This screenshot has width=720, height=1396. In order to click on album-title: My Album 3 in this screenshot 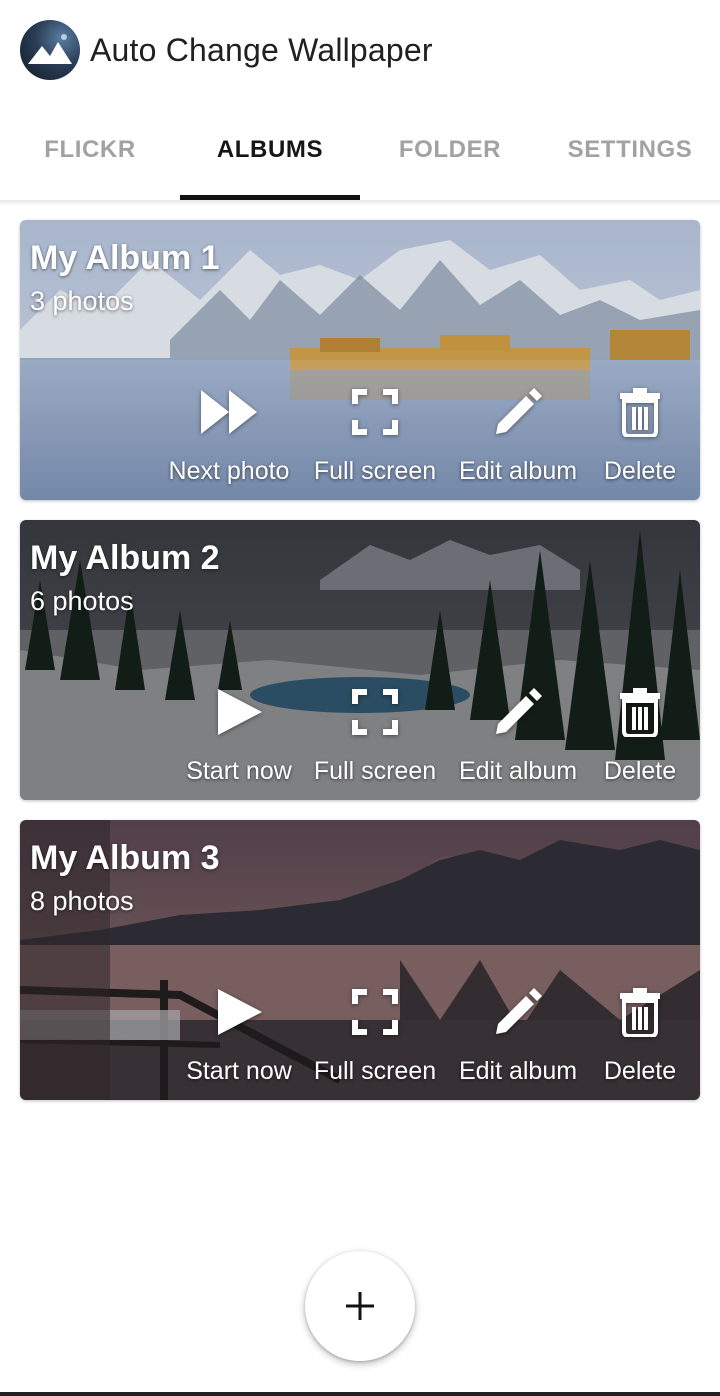, I will do `click(125, 858)`.